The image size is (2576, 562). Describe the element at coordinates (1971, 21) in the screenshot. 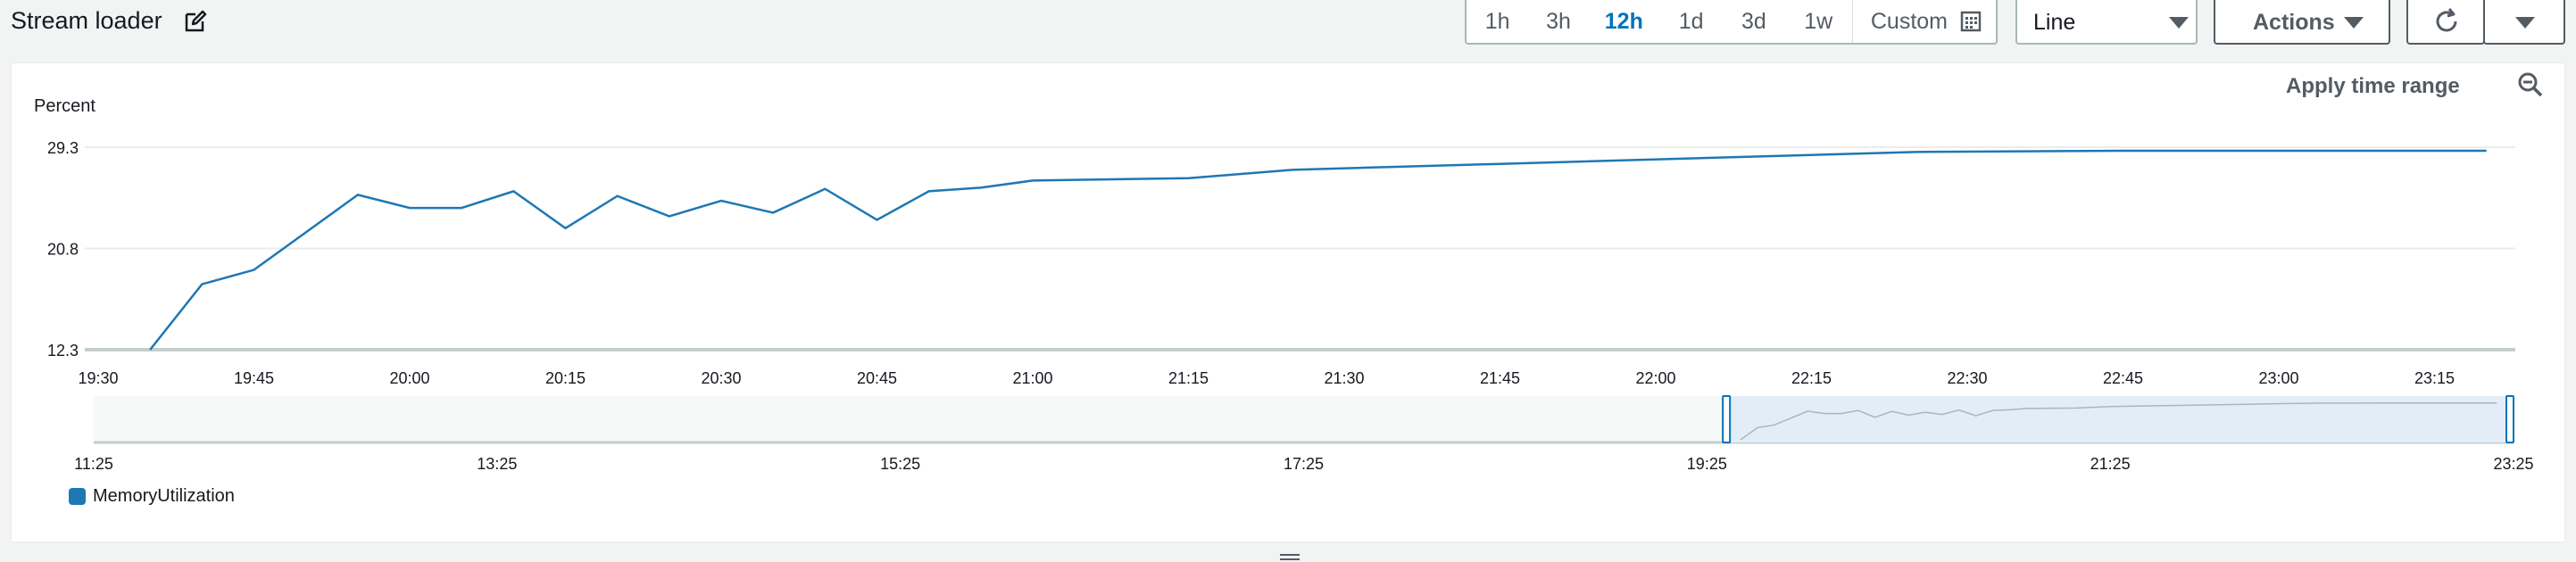

I see `calendar-icon` at that location.